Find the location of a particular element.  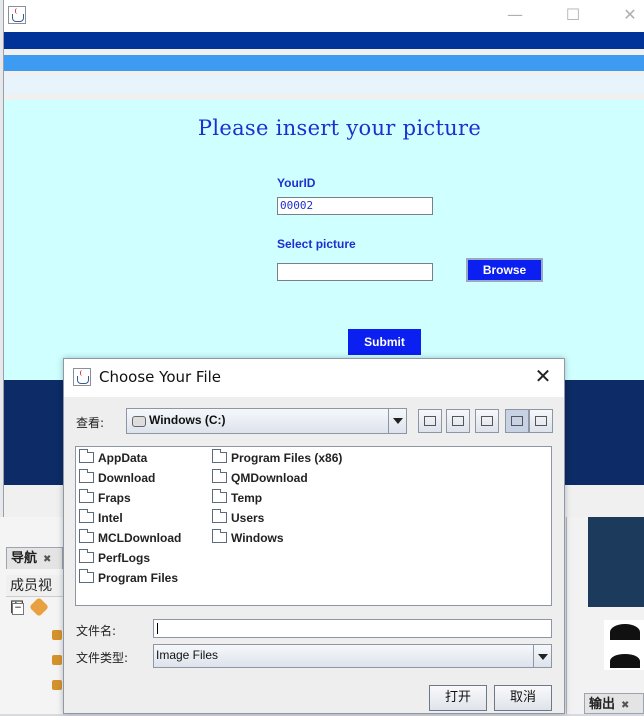

your-id-field: 00002 is located at coordinates (355, 206).